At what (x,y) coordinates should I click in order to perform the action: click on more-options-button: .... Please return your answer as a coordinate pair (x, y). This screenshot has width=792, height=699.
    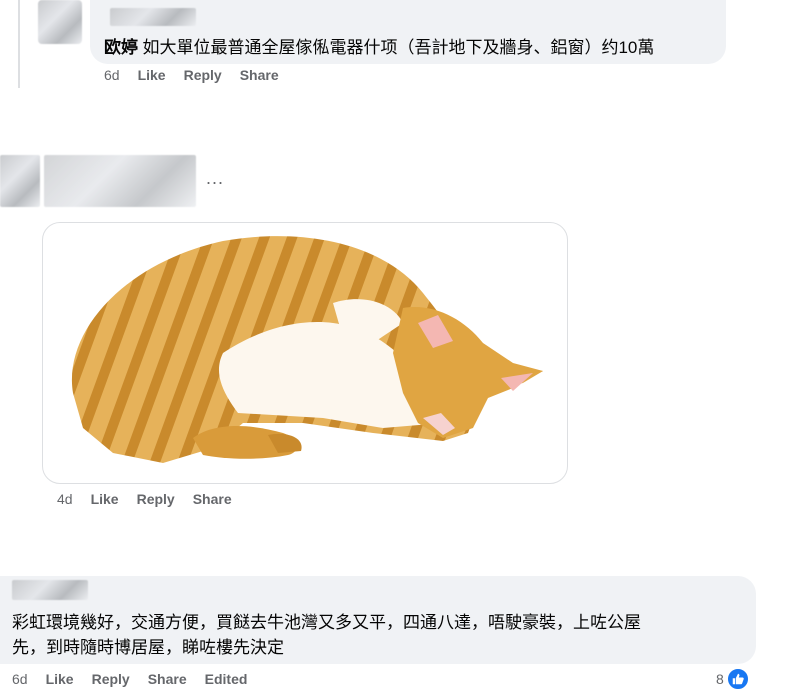
    Looking at the image, I should click on (215, 178).